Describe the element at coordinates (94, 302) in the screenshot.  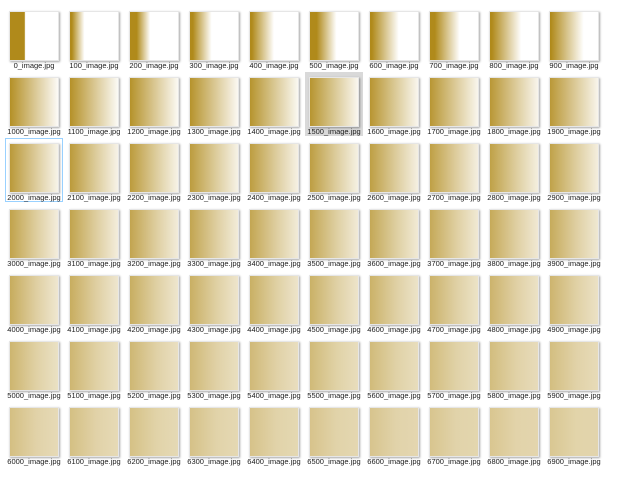
I see `file-item: 4100_image.jpg` at that location.